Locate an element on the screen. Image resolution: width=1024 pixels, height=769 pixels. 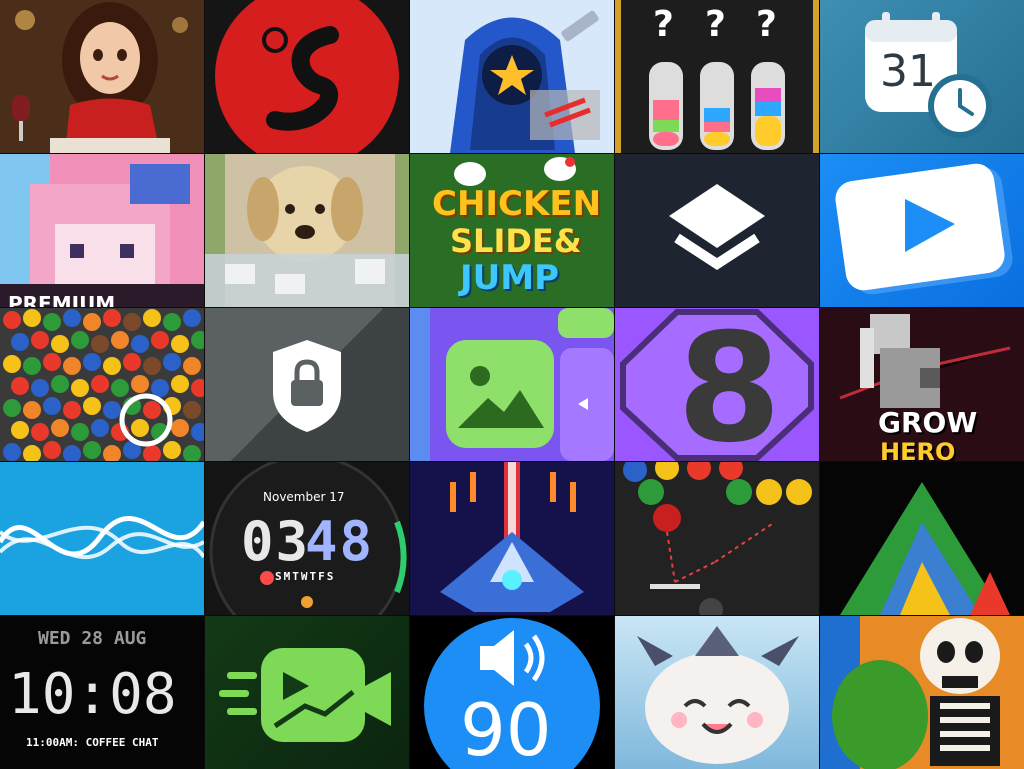
sand-pyramid-icon is located at coordinates (922, 538).